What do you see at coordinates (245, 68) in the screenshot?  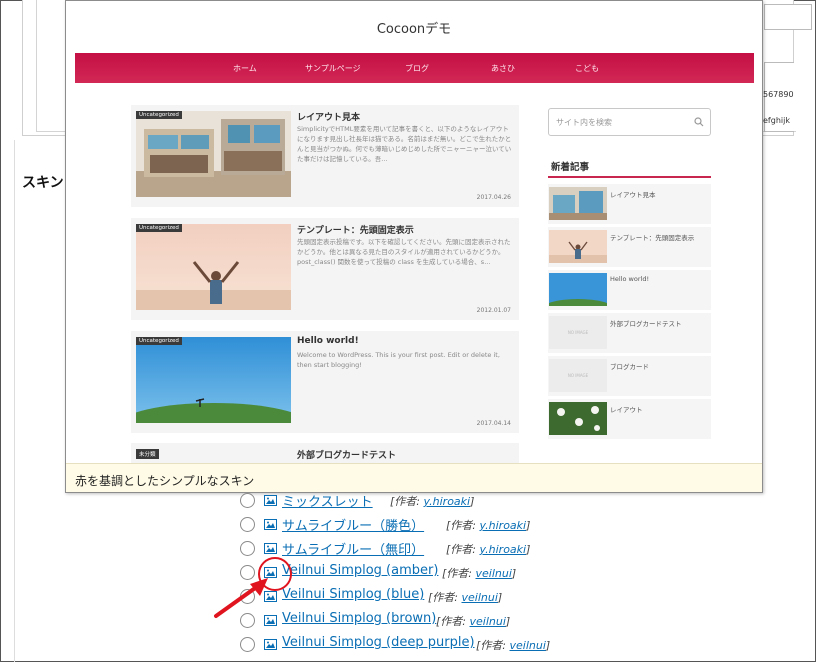 I see `preview-nav-home: ホーム` at bounding box center [245, 68].